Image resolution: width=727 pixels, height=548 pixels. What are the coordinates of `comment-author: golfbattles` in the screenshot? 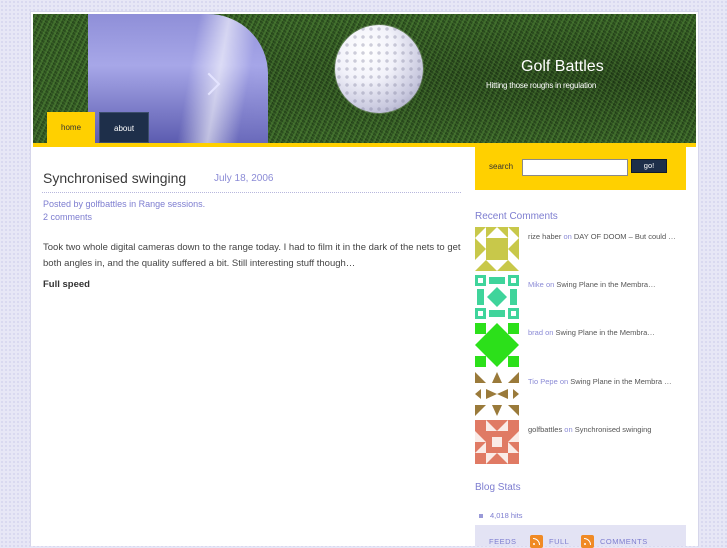 It's located at (545, 429).